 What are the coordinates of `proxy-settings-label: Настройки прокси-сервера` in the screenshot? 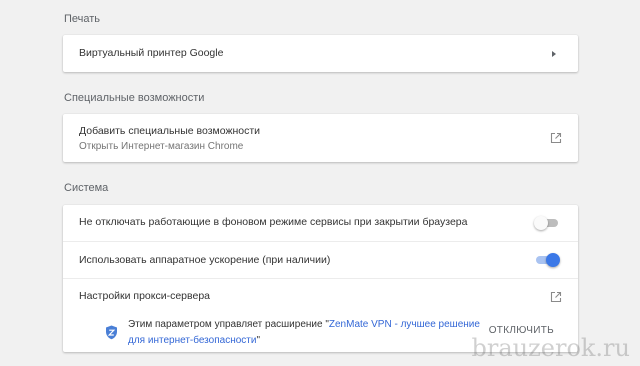 It's located at (144, 296).